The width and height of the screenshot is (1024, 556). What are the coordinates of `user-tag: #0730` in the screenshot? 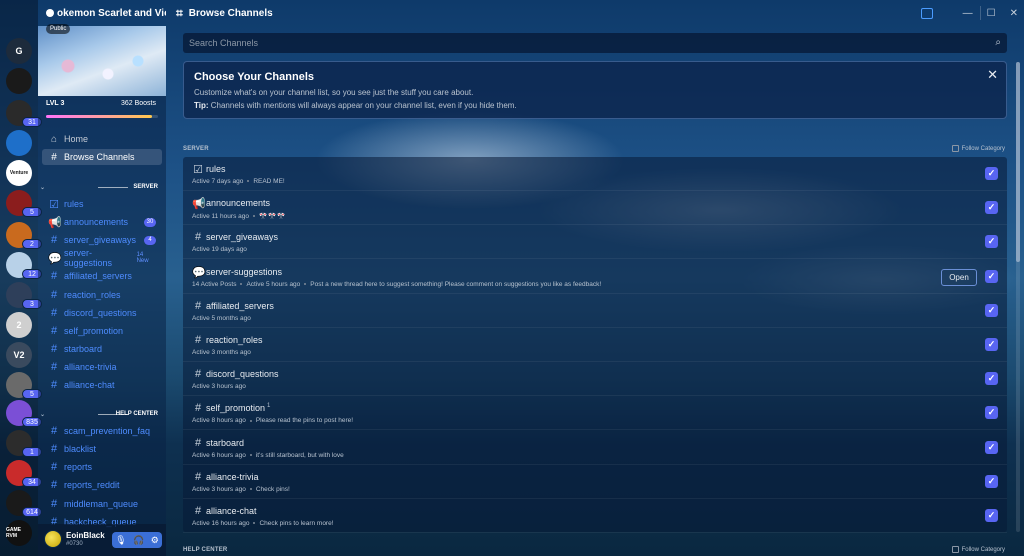 It's located at (74, 544).